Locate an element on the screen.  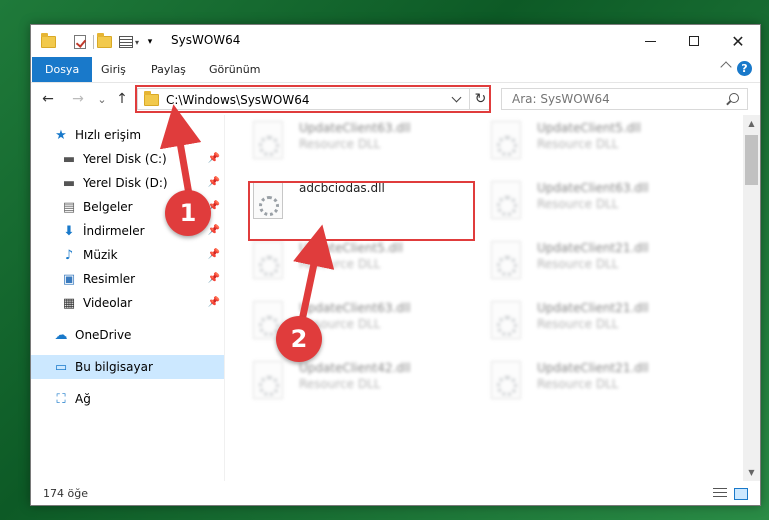
tab-home: Giriş is located at coordinates (113, 69).